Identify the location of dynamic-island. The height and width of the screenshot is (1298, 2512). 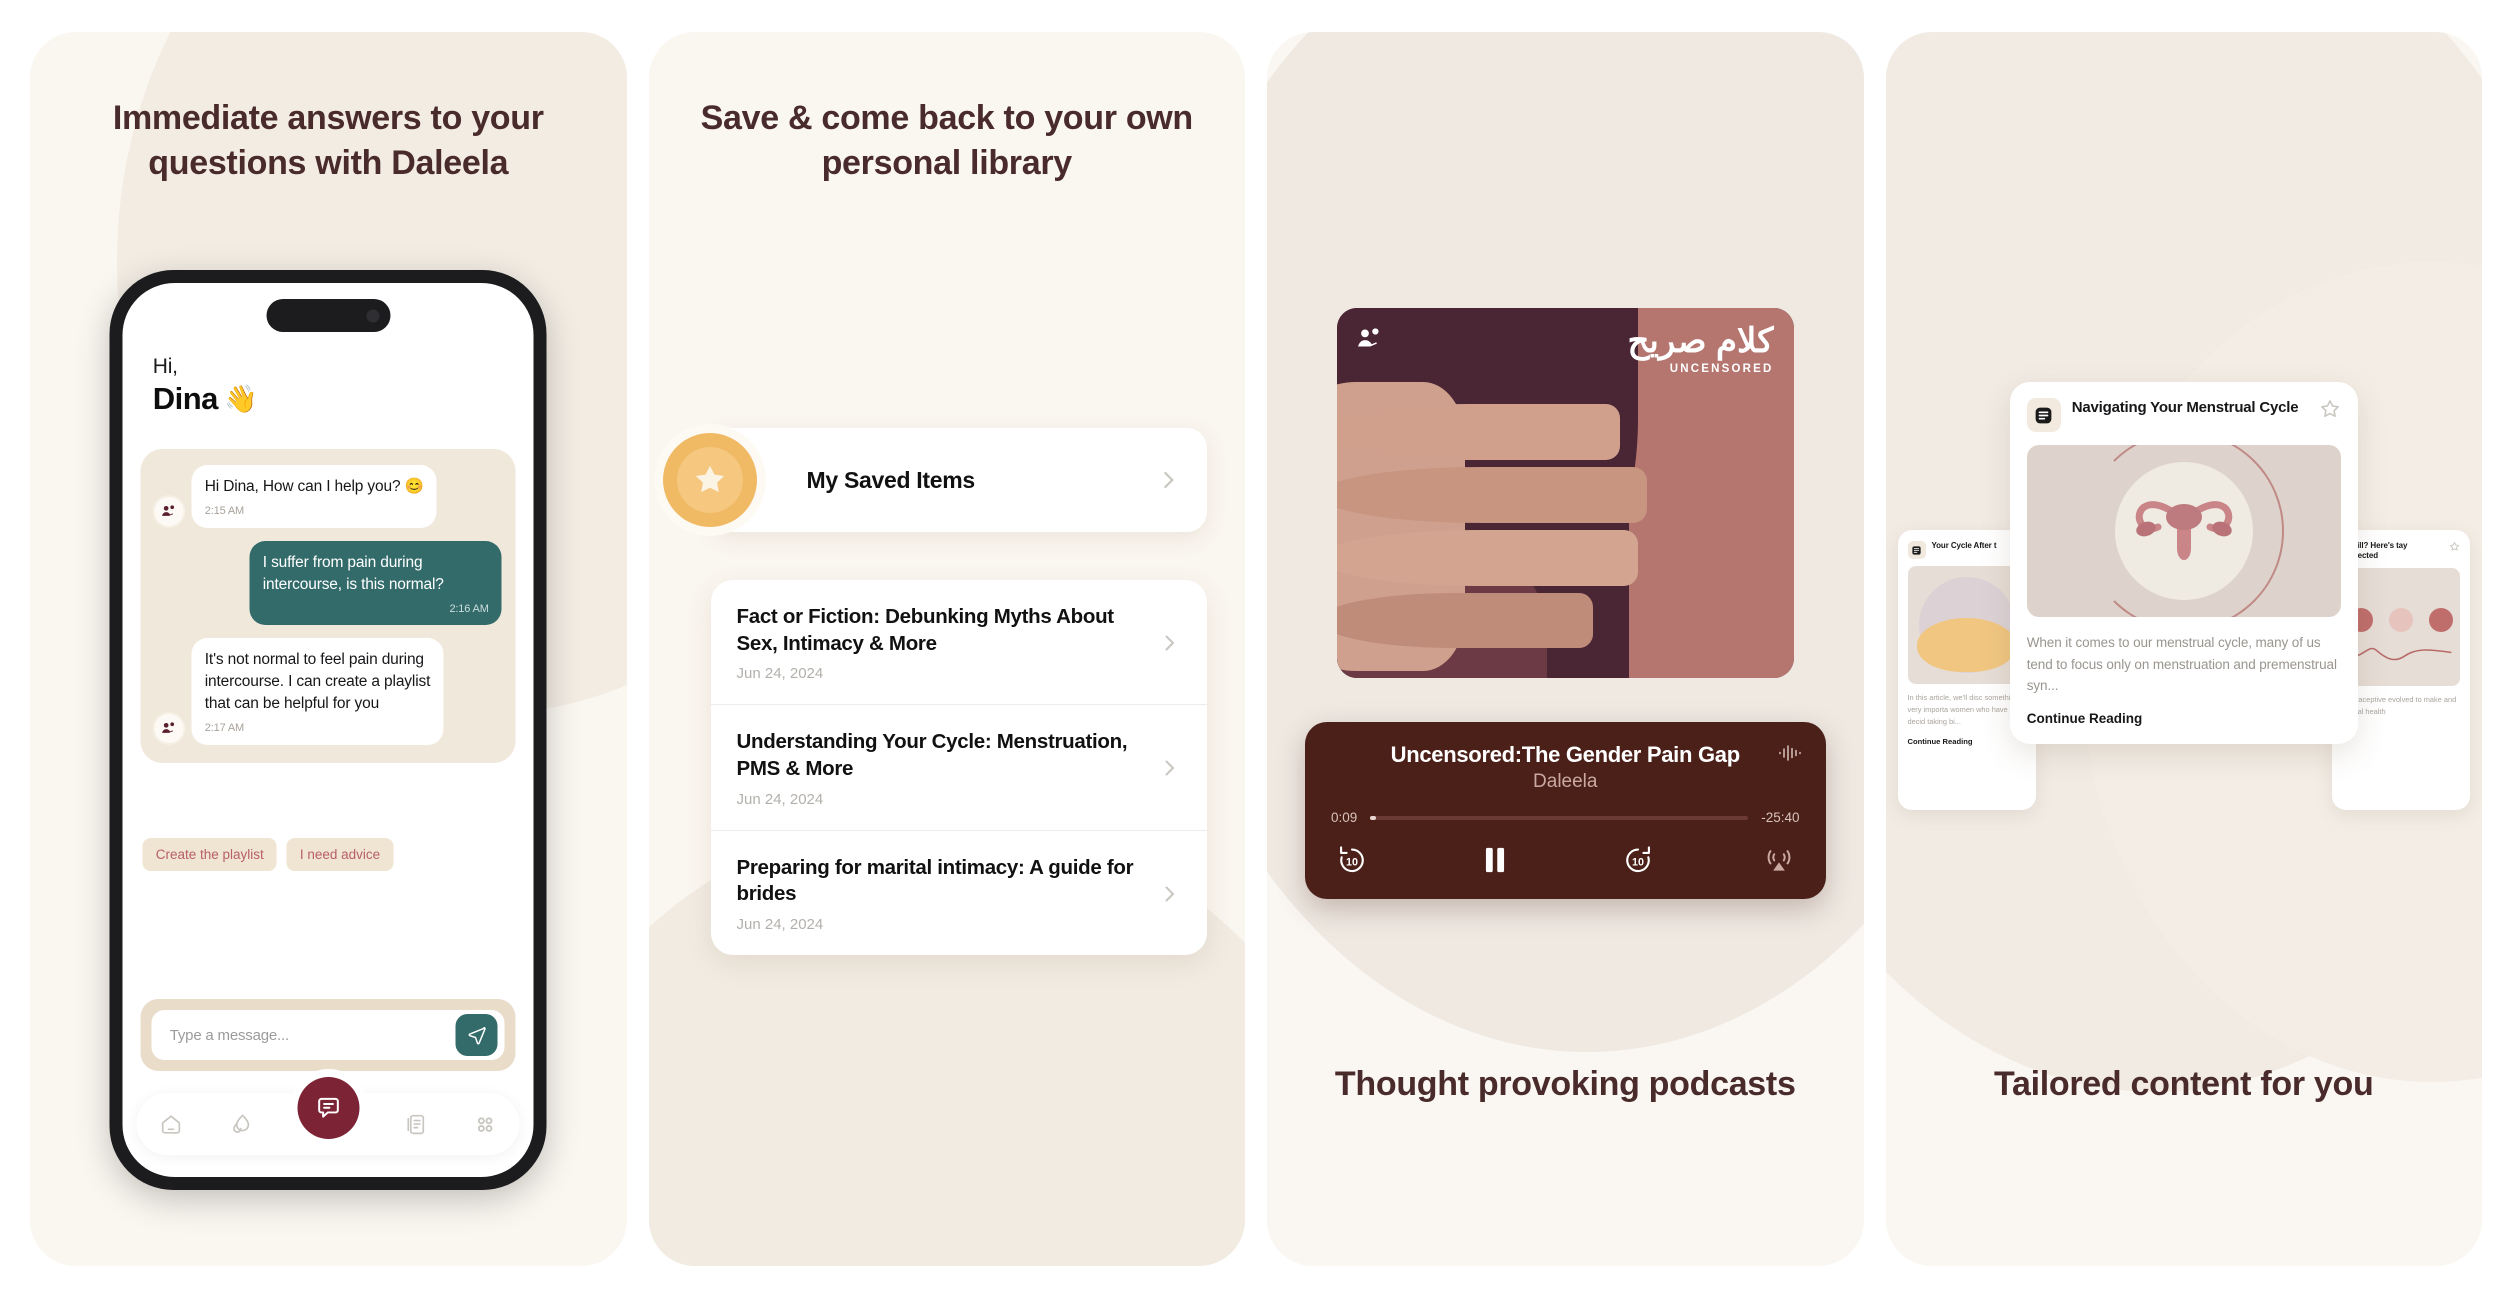
(328, 315).